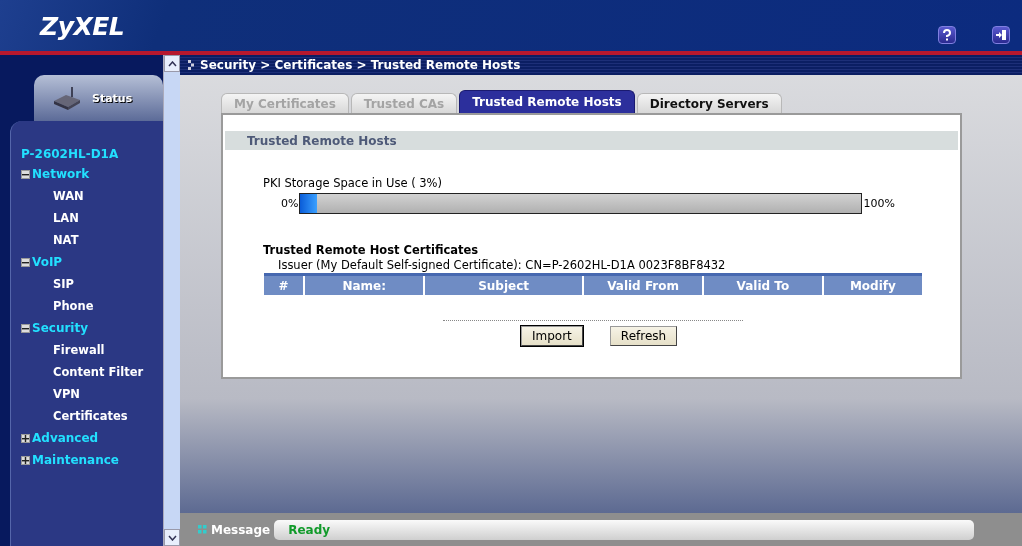 The height and width of the screenshot is (546, 1022). What do you see at coordinates (66, 240) in the screenshot?
I see `nav-item: NAT` at bounding box center [66, 240].